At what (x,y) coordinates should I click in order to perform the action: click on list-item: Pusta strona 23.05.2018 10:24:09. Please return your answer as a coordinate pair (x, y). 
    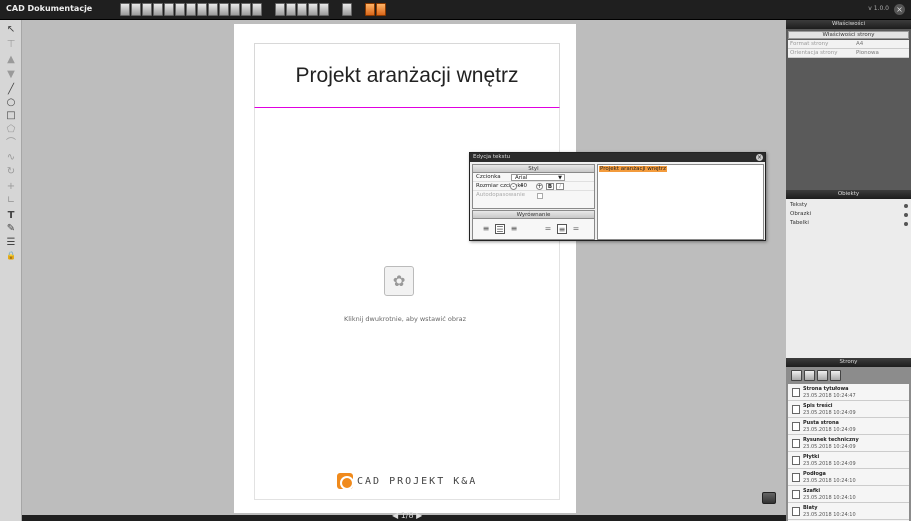
    Looking at the image, I should click on (848, 426).